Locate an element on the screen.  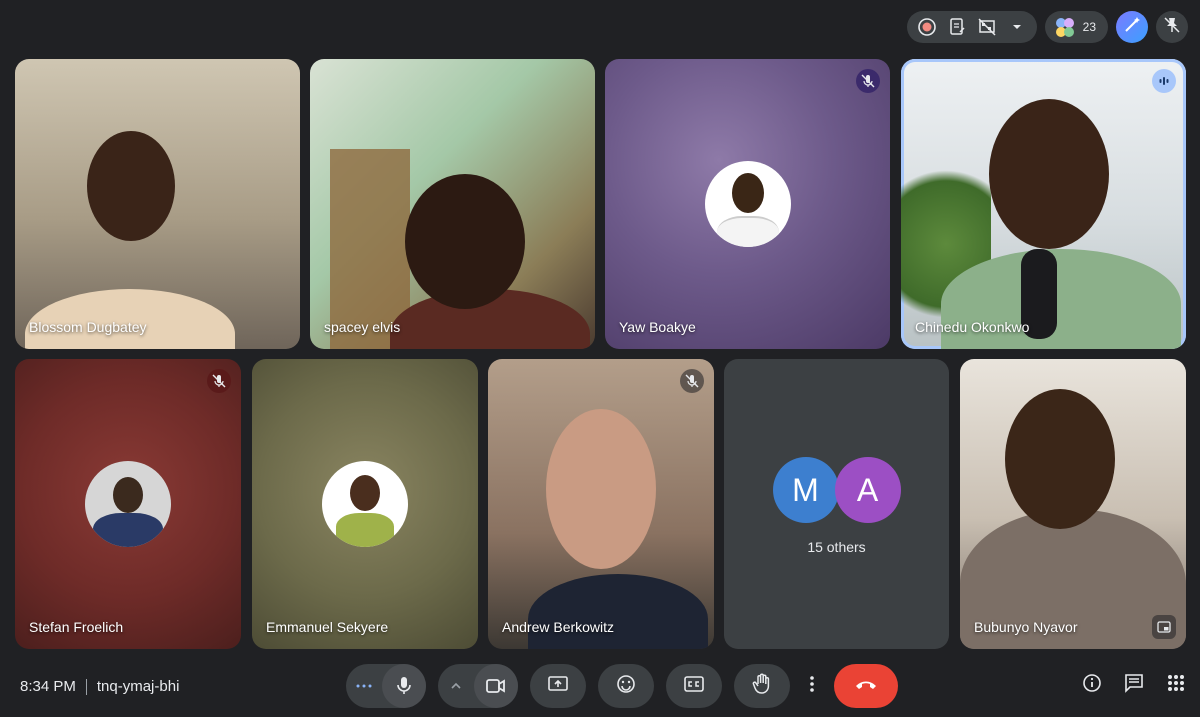
camera-icon is located at coordinates (496, 686).